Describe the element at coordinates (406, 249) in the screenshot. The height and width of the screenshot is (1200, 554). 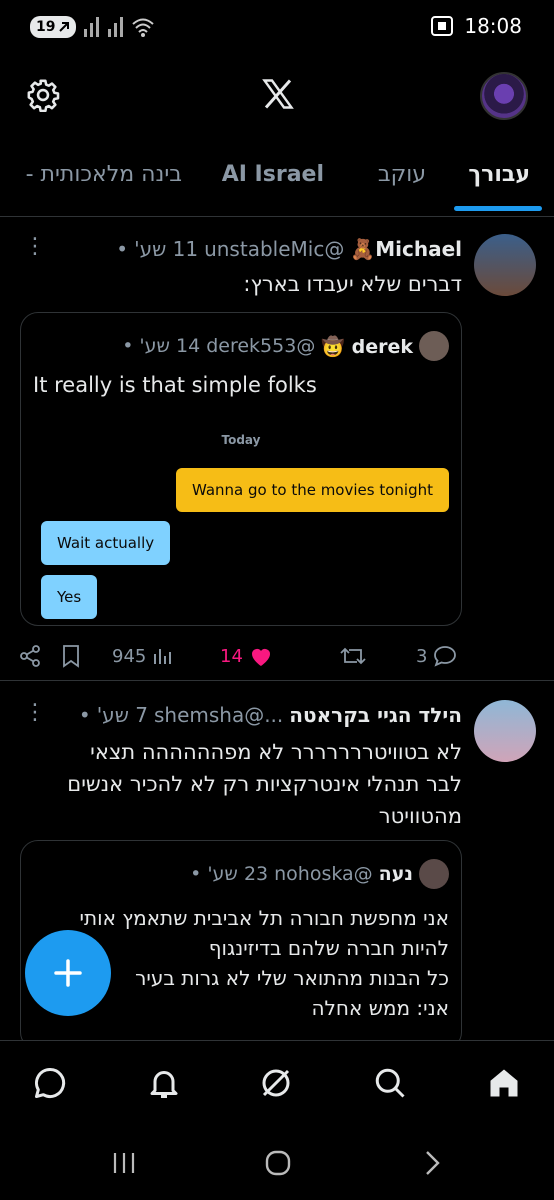
I see `tweet-author-name: Michael🧸` at that location.